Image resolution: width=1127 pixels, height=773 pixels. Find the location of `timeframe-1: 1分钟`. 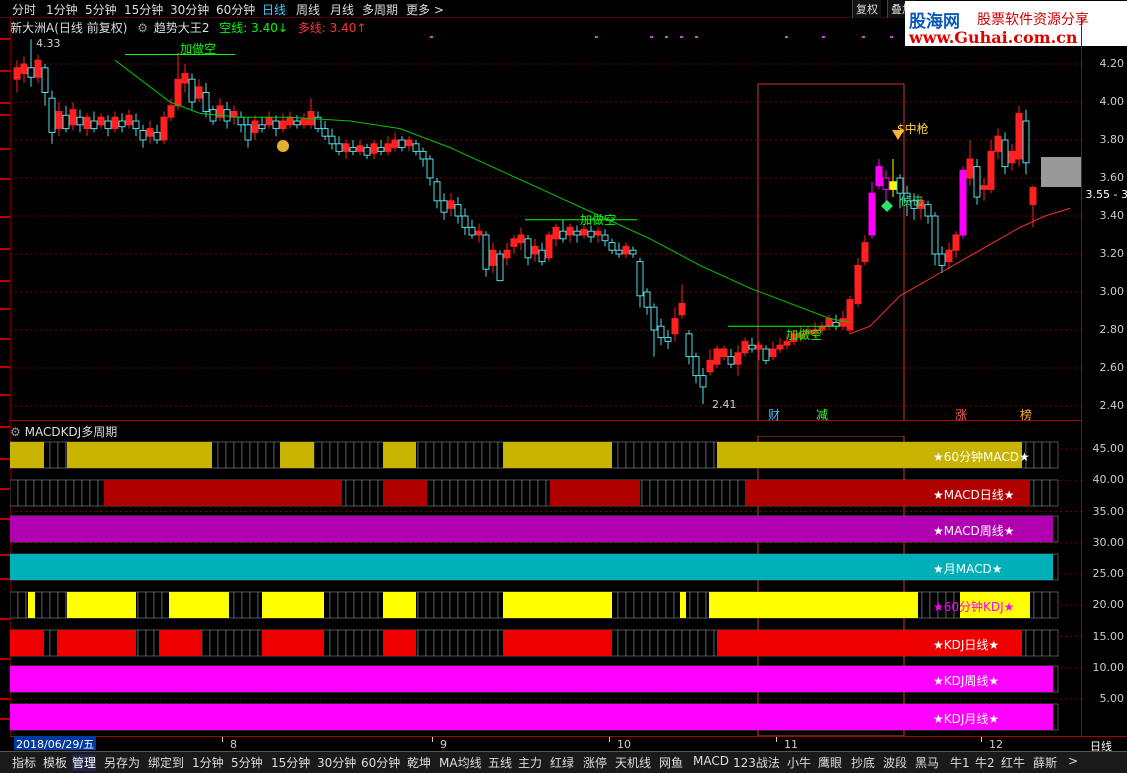

timeframe-1: 1分钟 is located at coordinates (62, 9).